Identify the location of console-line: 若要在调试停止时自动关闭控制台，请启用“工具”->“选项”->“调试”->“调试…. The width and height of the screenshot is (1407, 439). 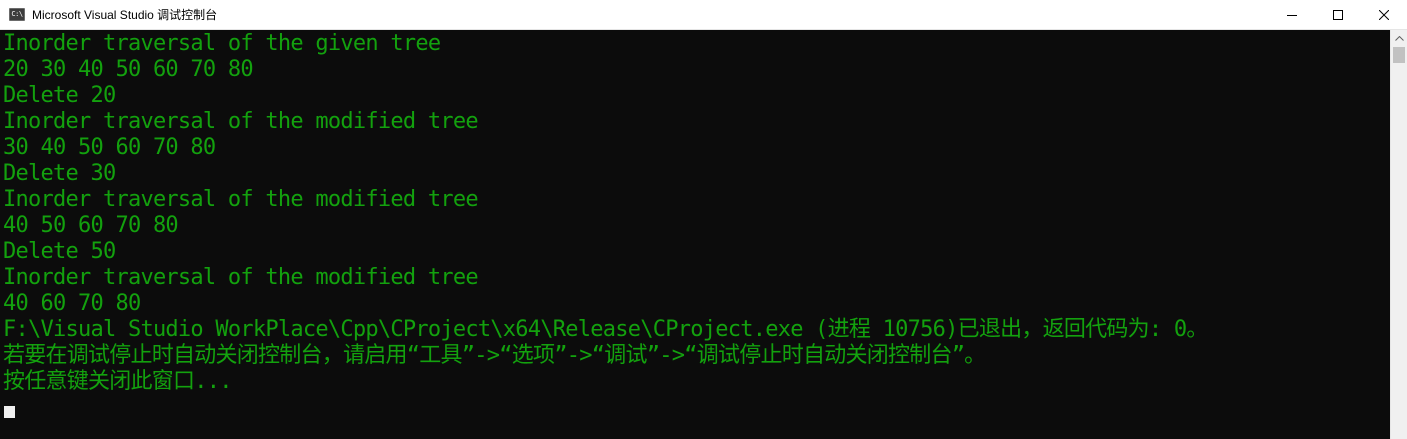
(494, 355).